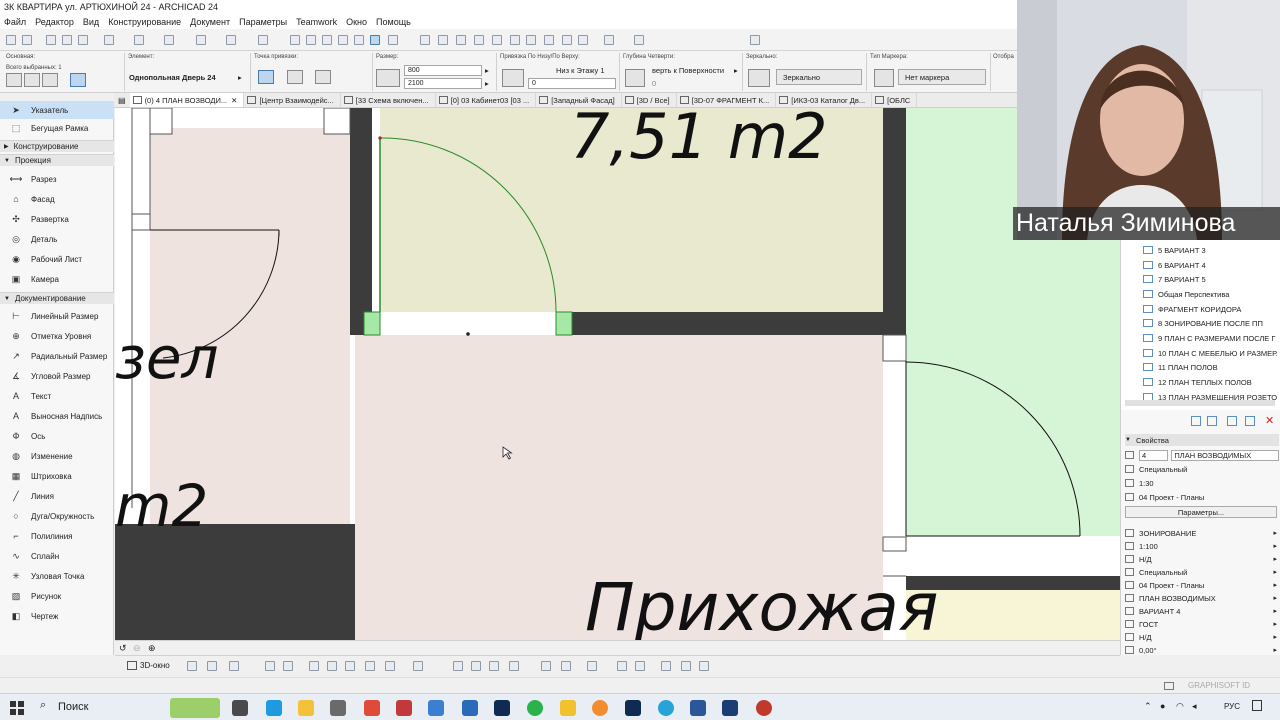 This screenshot has height=720, width=1280. I want to click on whatsapp-icon, so click(535, 708).